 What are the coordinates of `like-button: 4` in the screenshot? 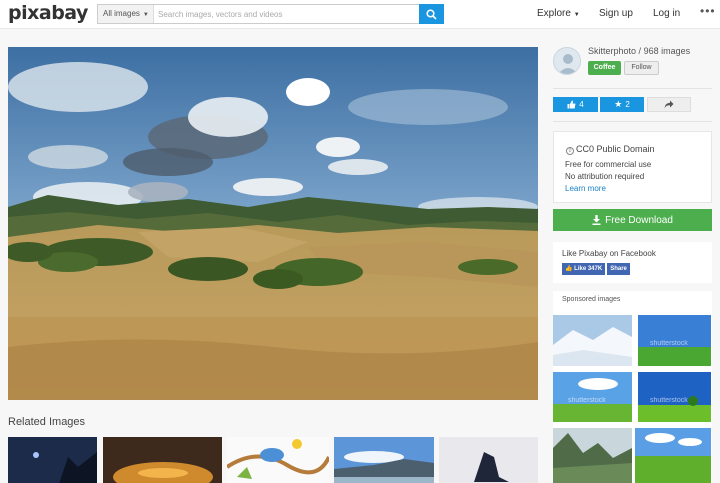 It's located at (575, 104).